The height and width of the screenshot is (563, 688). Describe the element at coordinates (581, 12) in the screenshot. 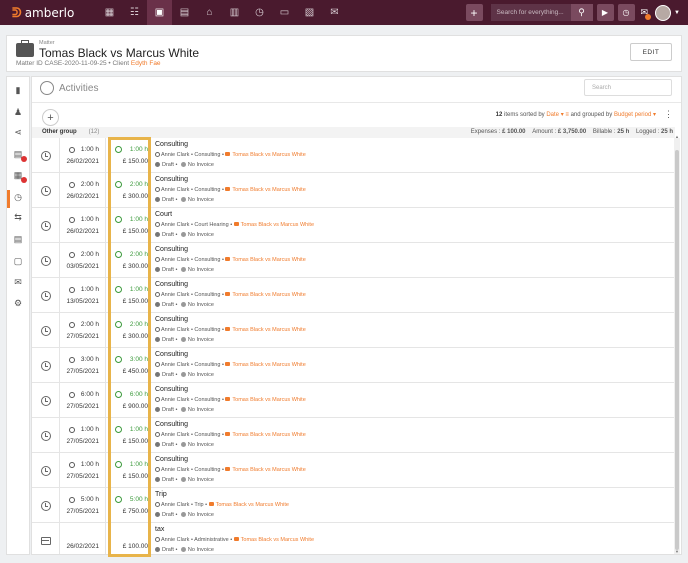

I see `search-icon: ⚲` at that location.